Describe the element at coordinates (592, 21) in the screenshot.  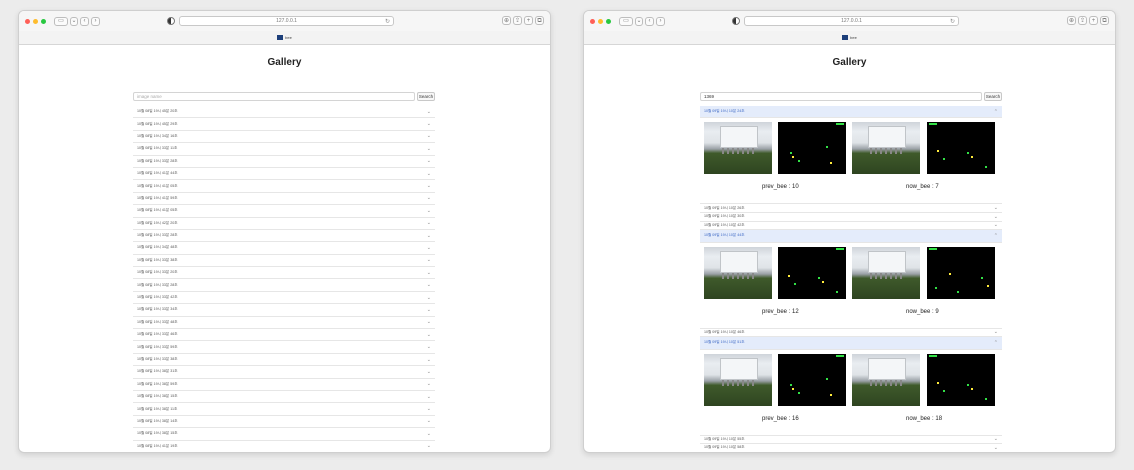
I see `close-window-button` at that location.